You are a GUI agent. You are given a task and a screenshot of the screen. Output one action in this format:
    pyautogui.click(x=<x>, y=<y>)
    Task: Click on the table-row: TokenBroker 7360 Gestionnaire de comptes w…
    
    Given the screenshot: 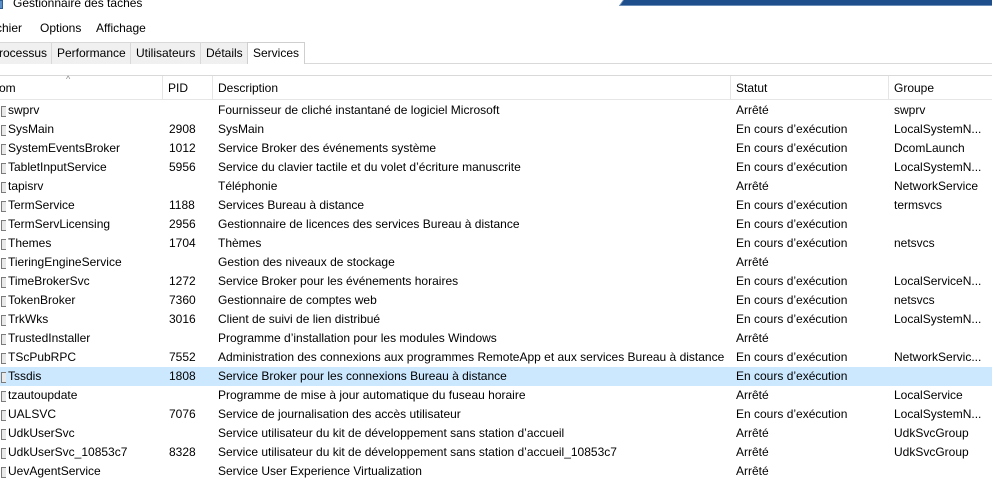 What is the action you would take?
    pyautogui.click(x=496, y=300)
    